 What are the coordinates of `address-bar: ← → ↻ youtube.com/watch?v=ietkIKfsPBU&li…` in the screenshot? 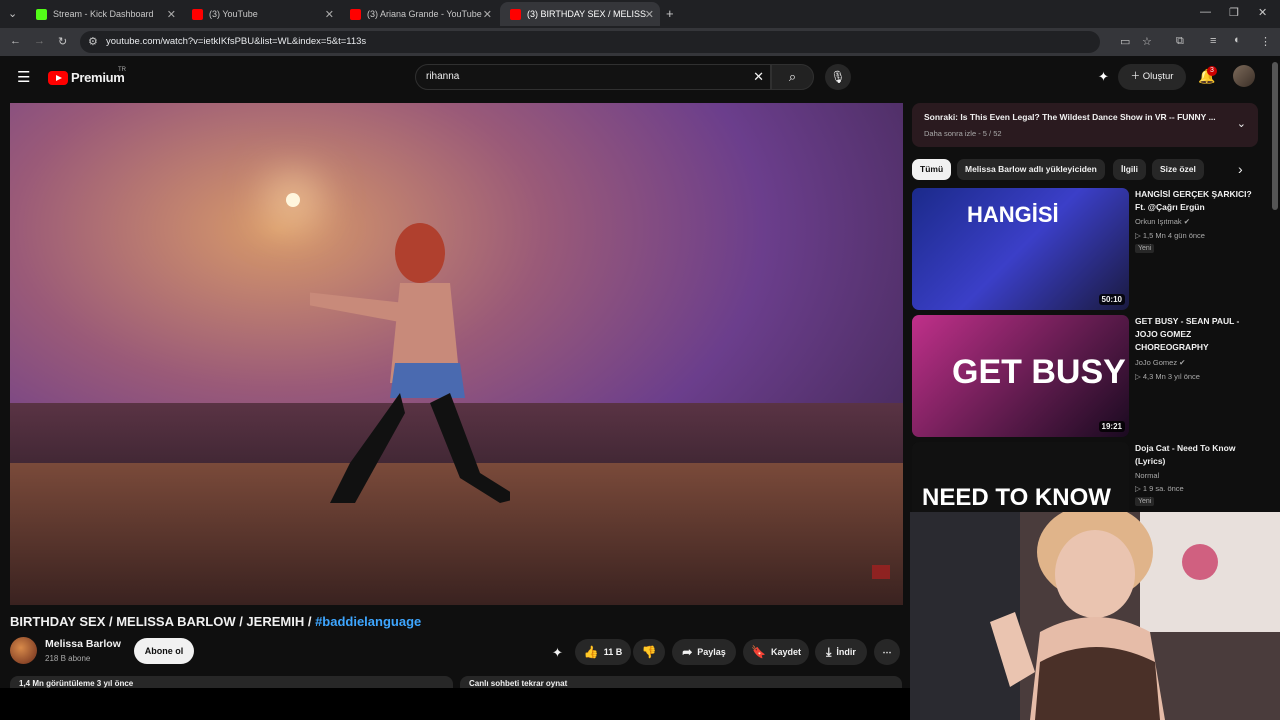 It's located at (640, 42).